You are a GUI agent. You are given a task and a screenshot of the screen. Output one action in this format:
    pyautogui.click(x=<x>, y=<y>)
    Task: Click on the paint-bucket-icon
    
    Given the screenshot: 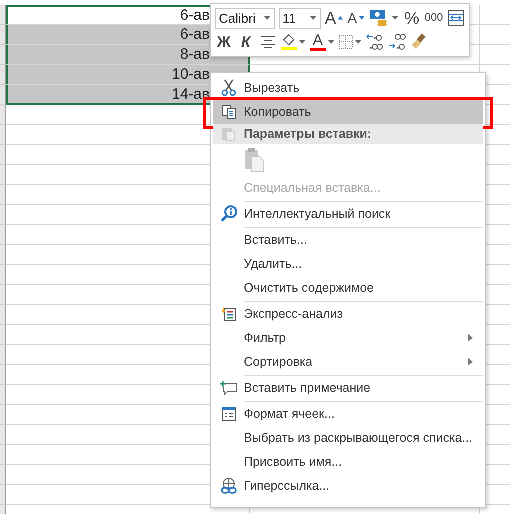 What is the action you would take?
    pyautogui.click(x=289, y=40)
    